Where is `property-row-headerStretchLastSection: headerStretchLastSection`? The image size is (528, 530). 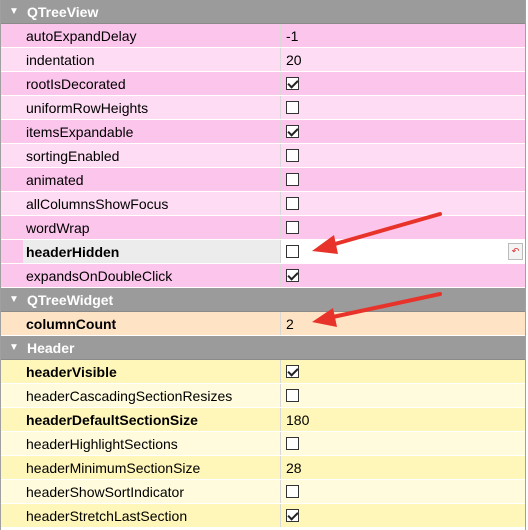 property-row-headerStretchLastSection: headerStretchLastSection is located at coordinates (263, 516).